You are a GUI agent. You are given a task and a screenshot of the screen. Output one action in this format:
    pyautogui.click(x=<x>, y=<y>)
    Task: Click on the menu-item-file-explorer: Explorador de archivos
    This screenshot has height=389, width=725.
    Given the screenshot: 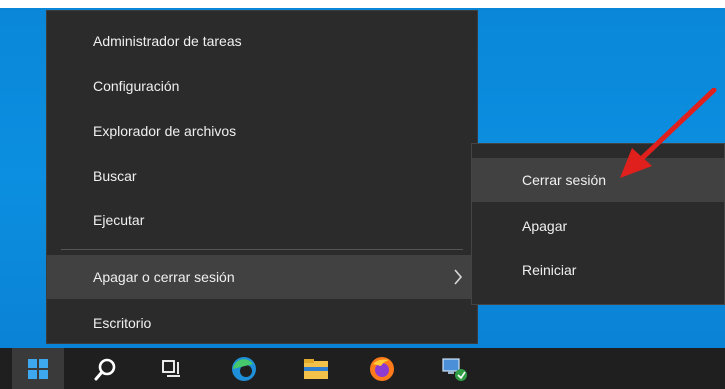 What is the action you would take?
    pyautogui.click(x=262, y=131)
    